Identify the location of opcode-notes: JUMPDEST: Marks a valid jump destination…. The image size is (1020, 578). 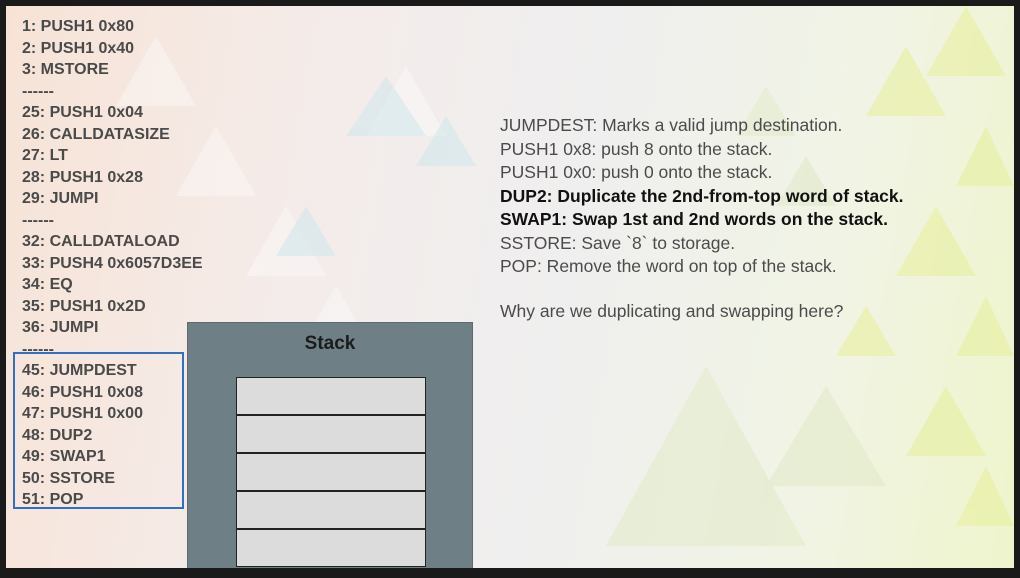
(702, 196).